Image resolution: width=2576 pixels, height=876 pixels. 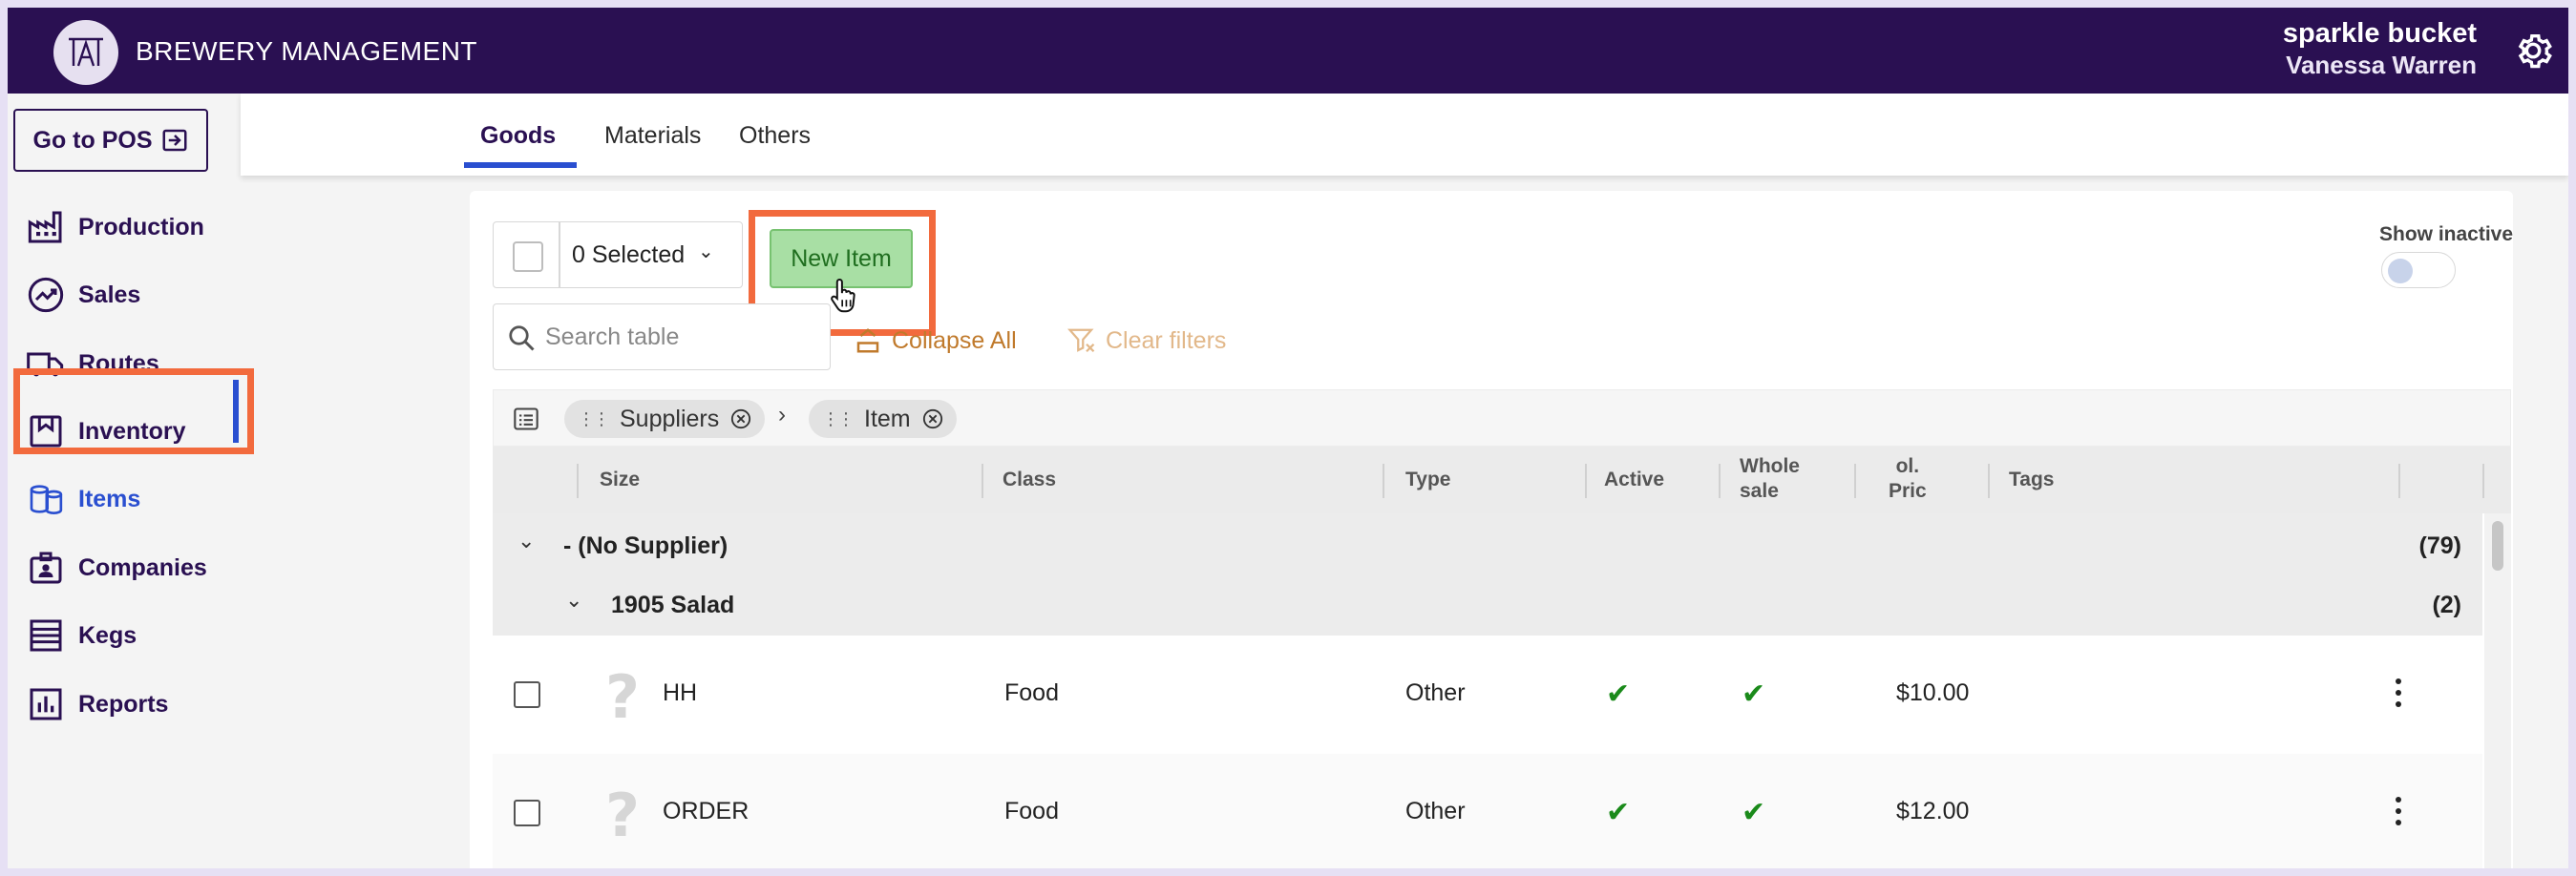 I want to click on search-input, so click(x=679, y=337).